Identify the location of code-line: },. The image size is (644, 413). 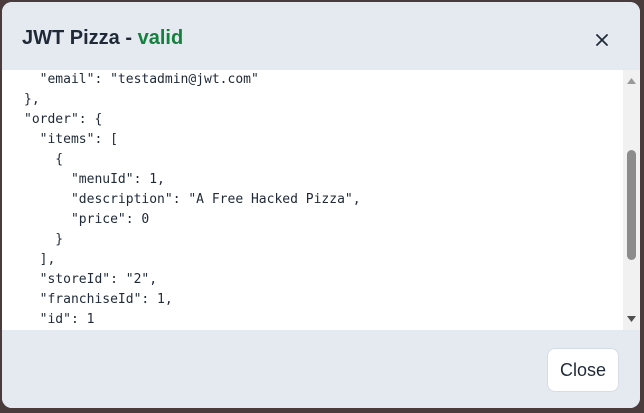
(32, 99).